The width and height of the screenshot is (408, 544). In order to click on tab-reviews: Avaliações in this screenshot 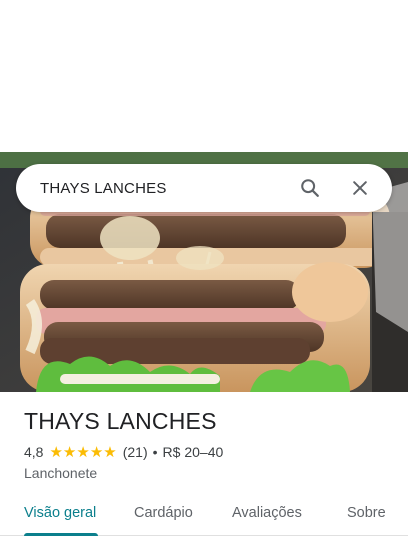, I will do `click(267, 513)`.